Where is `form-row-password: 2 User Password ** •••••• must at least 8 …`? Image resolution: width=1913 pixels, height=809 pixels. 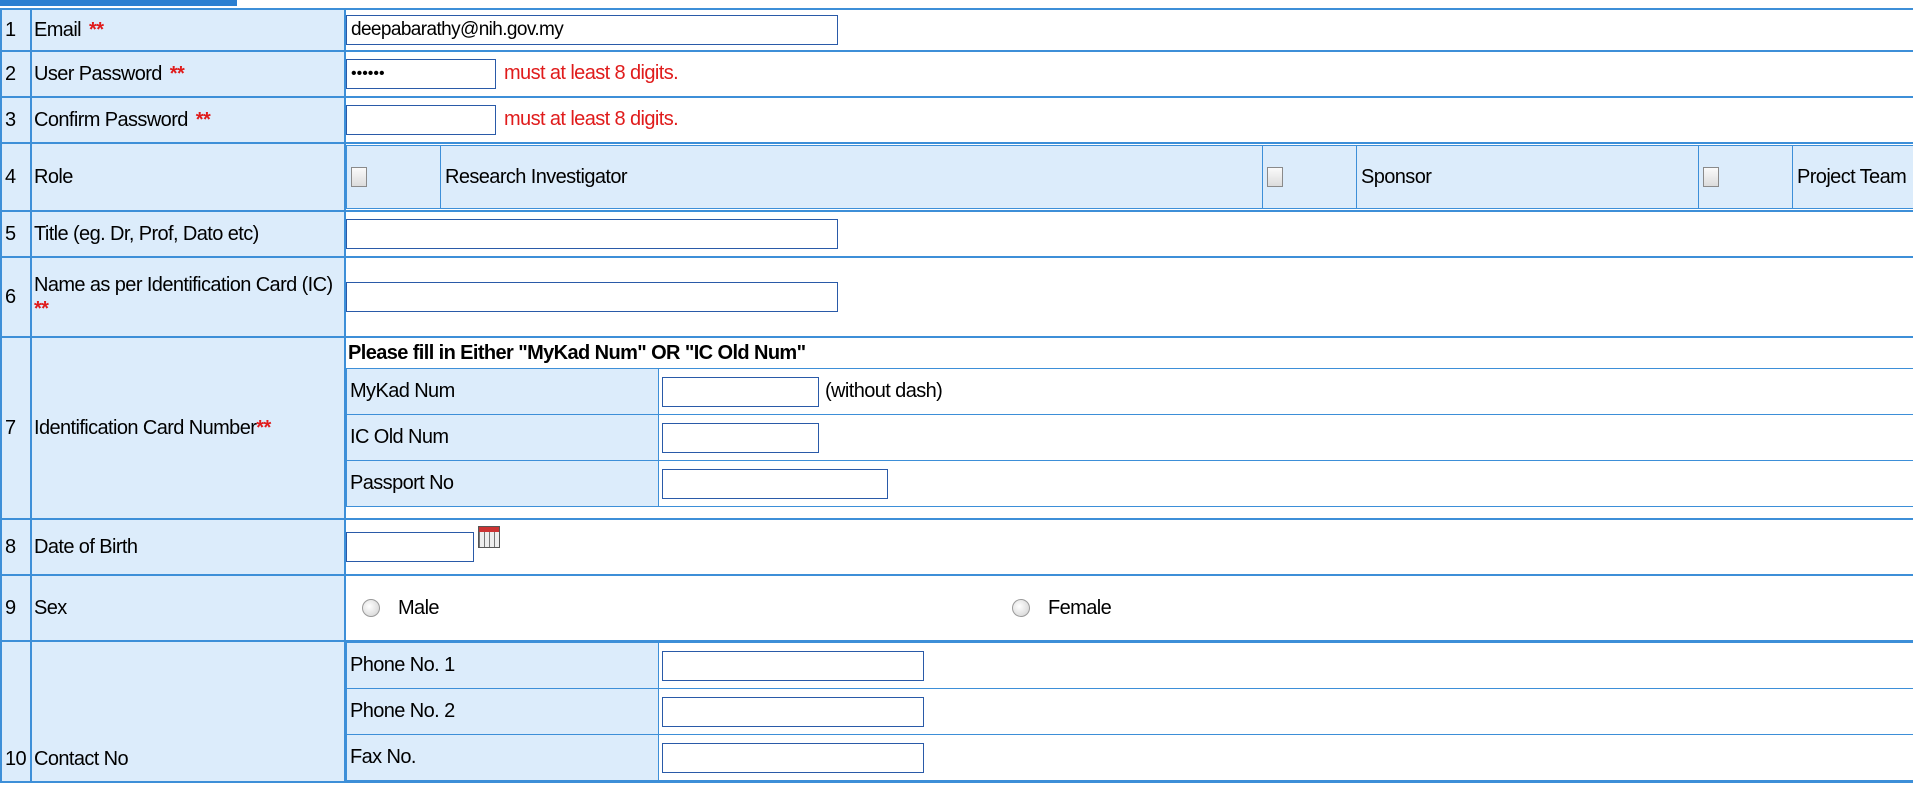
form-row-password: 2 User Password ** •••••• must at least 8 … is located at coordinates (956, 74).